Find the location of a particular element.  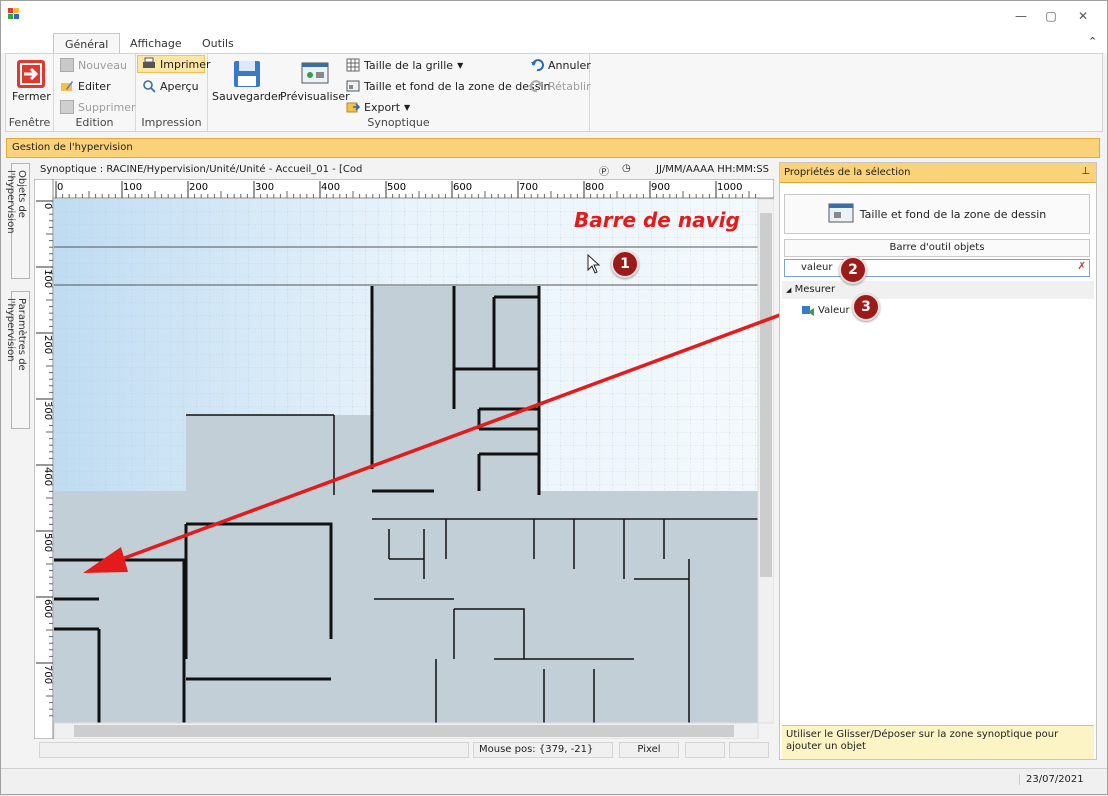

tree-group-label: Mesurer is located at coordinates (815, 289).